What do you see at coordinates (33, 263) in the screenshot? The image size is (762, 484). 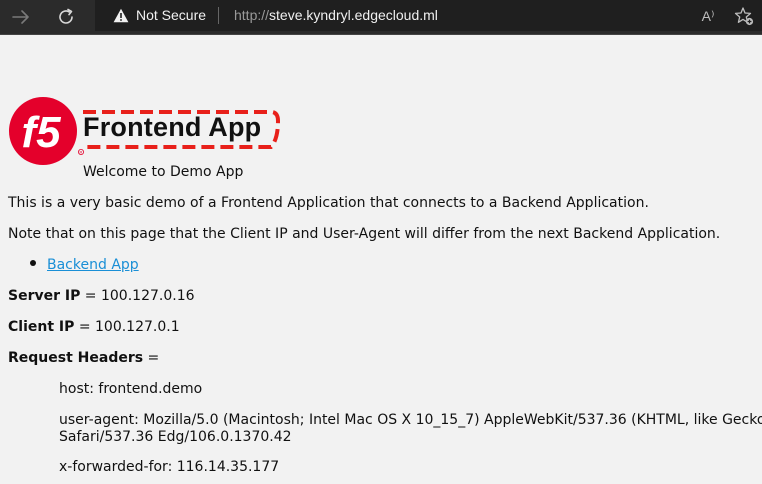 I see `bullet-icon` at bounding box center [33, 263].